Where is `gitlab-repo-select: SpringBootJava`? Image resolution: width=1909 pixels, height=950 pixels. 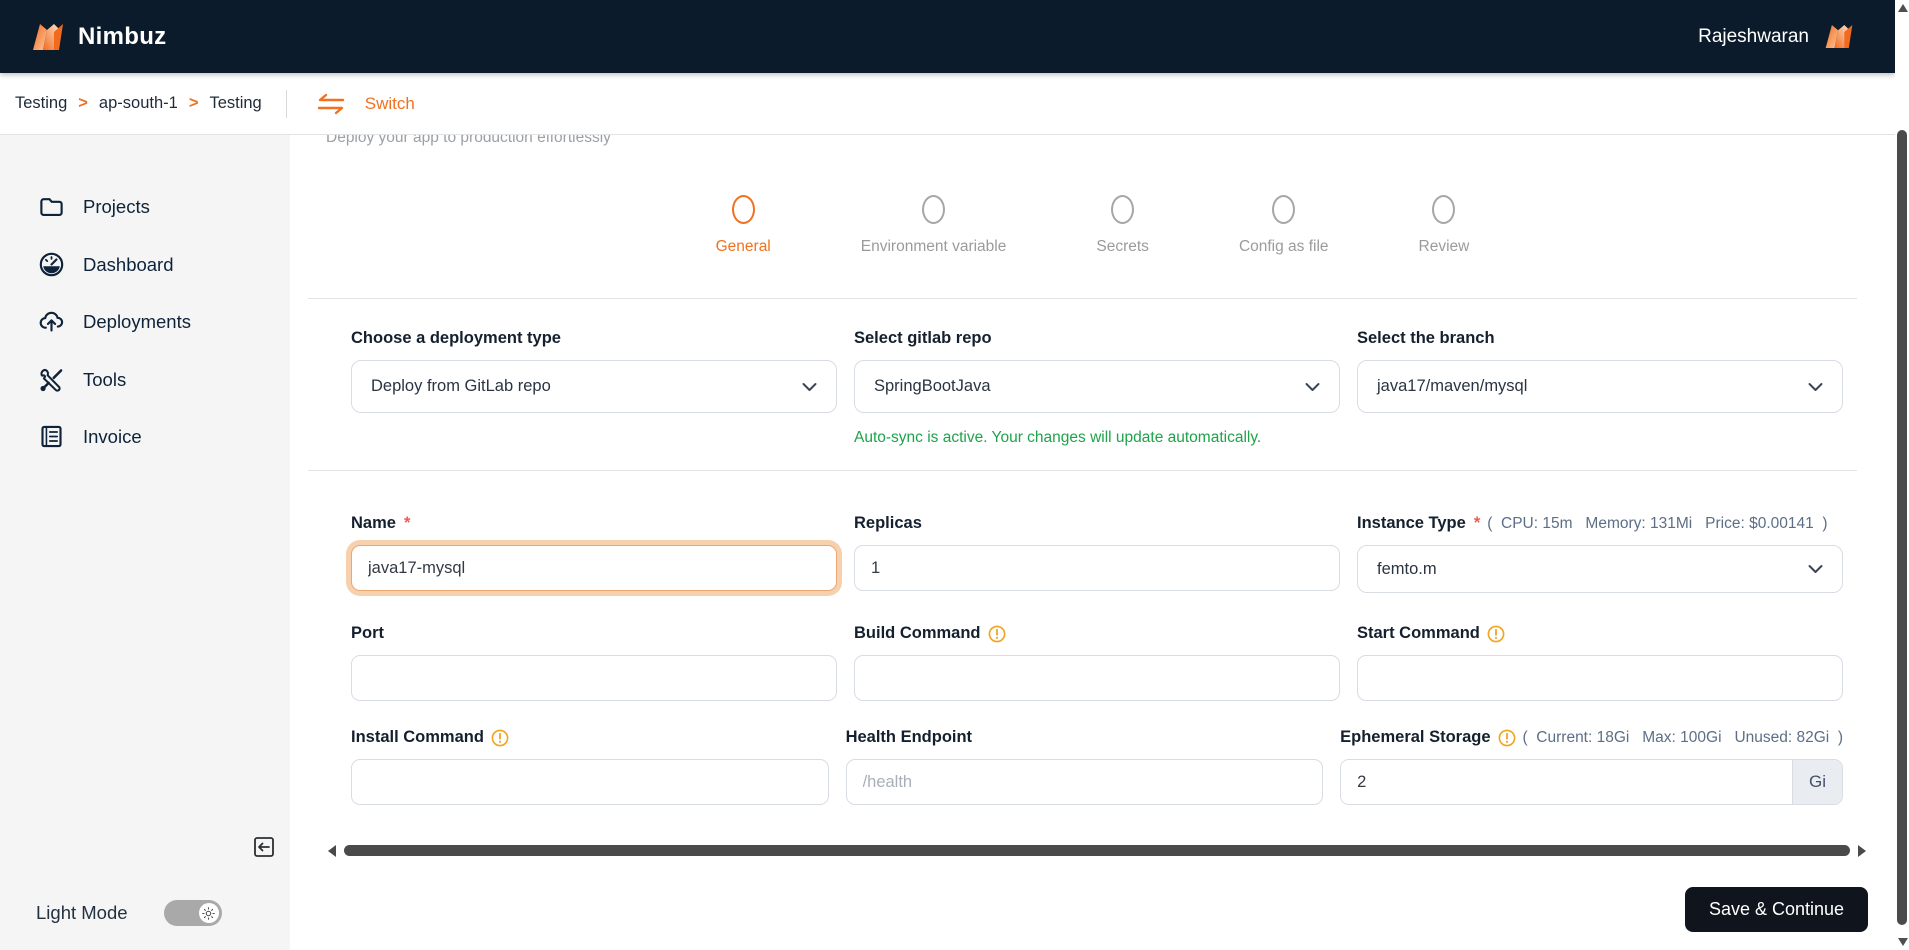 gitlab-repo-select: SpringBootJava is located at coordinates (1097, 386).